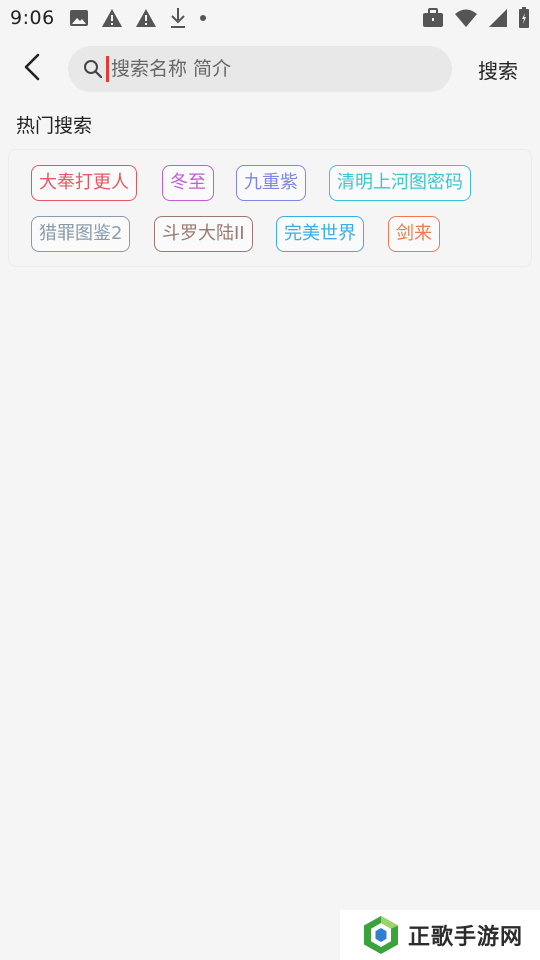  What do you see at coordinates (414, 234) in the screenshot?
I see `hot-tag: 剑来` at bounding box center [414, 234].